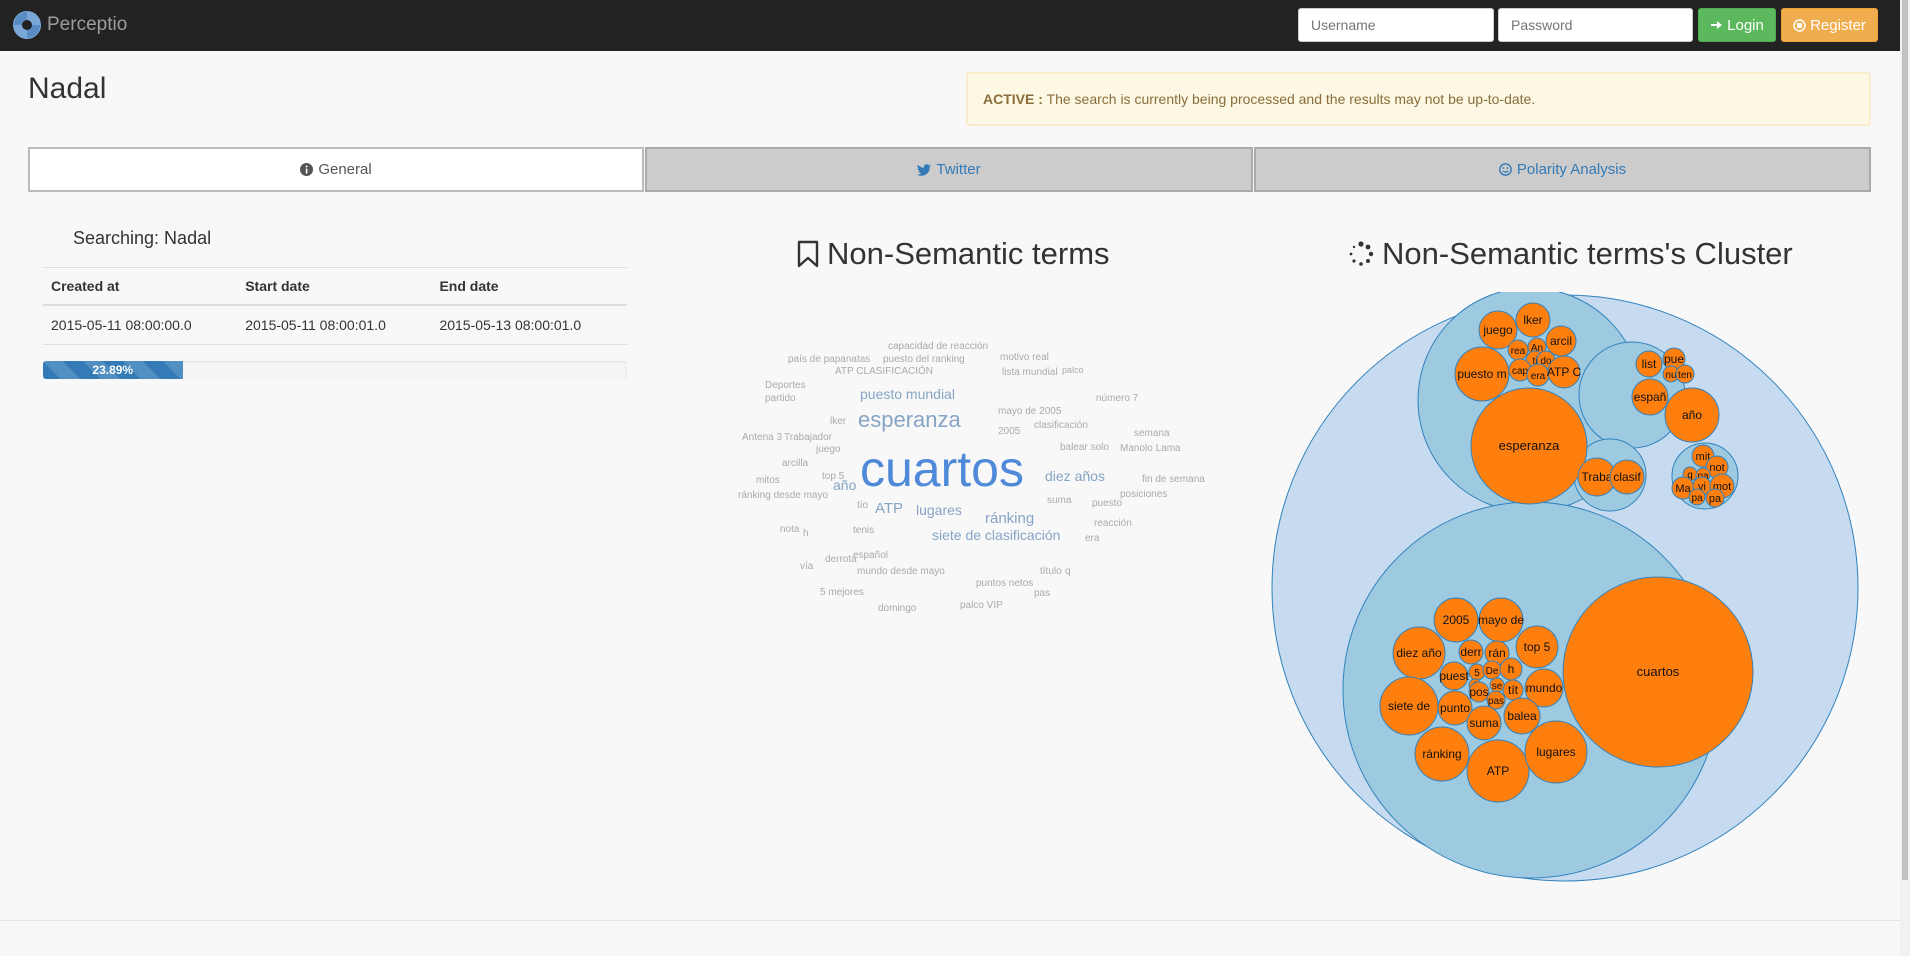 This screenshot has width=1910, height=956. I want to click on register-icon, so click(1799, 25).